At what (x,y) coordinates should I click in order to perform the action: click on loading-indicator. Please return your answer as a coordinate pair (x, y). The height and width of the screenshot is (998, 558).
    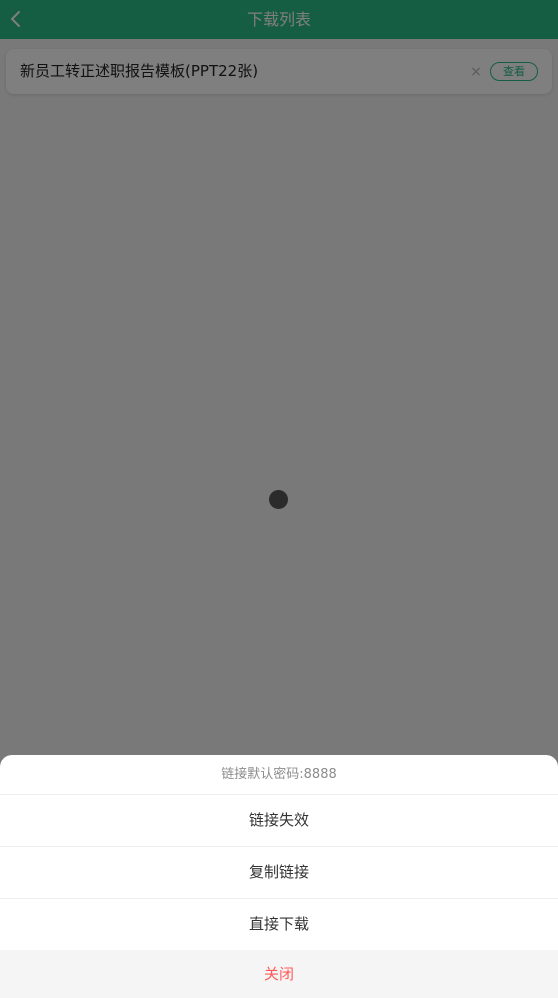
    Looking at the image, I should click on (278, 499).